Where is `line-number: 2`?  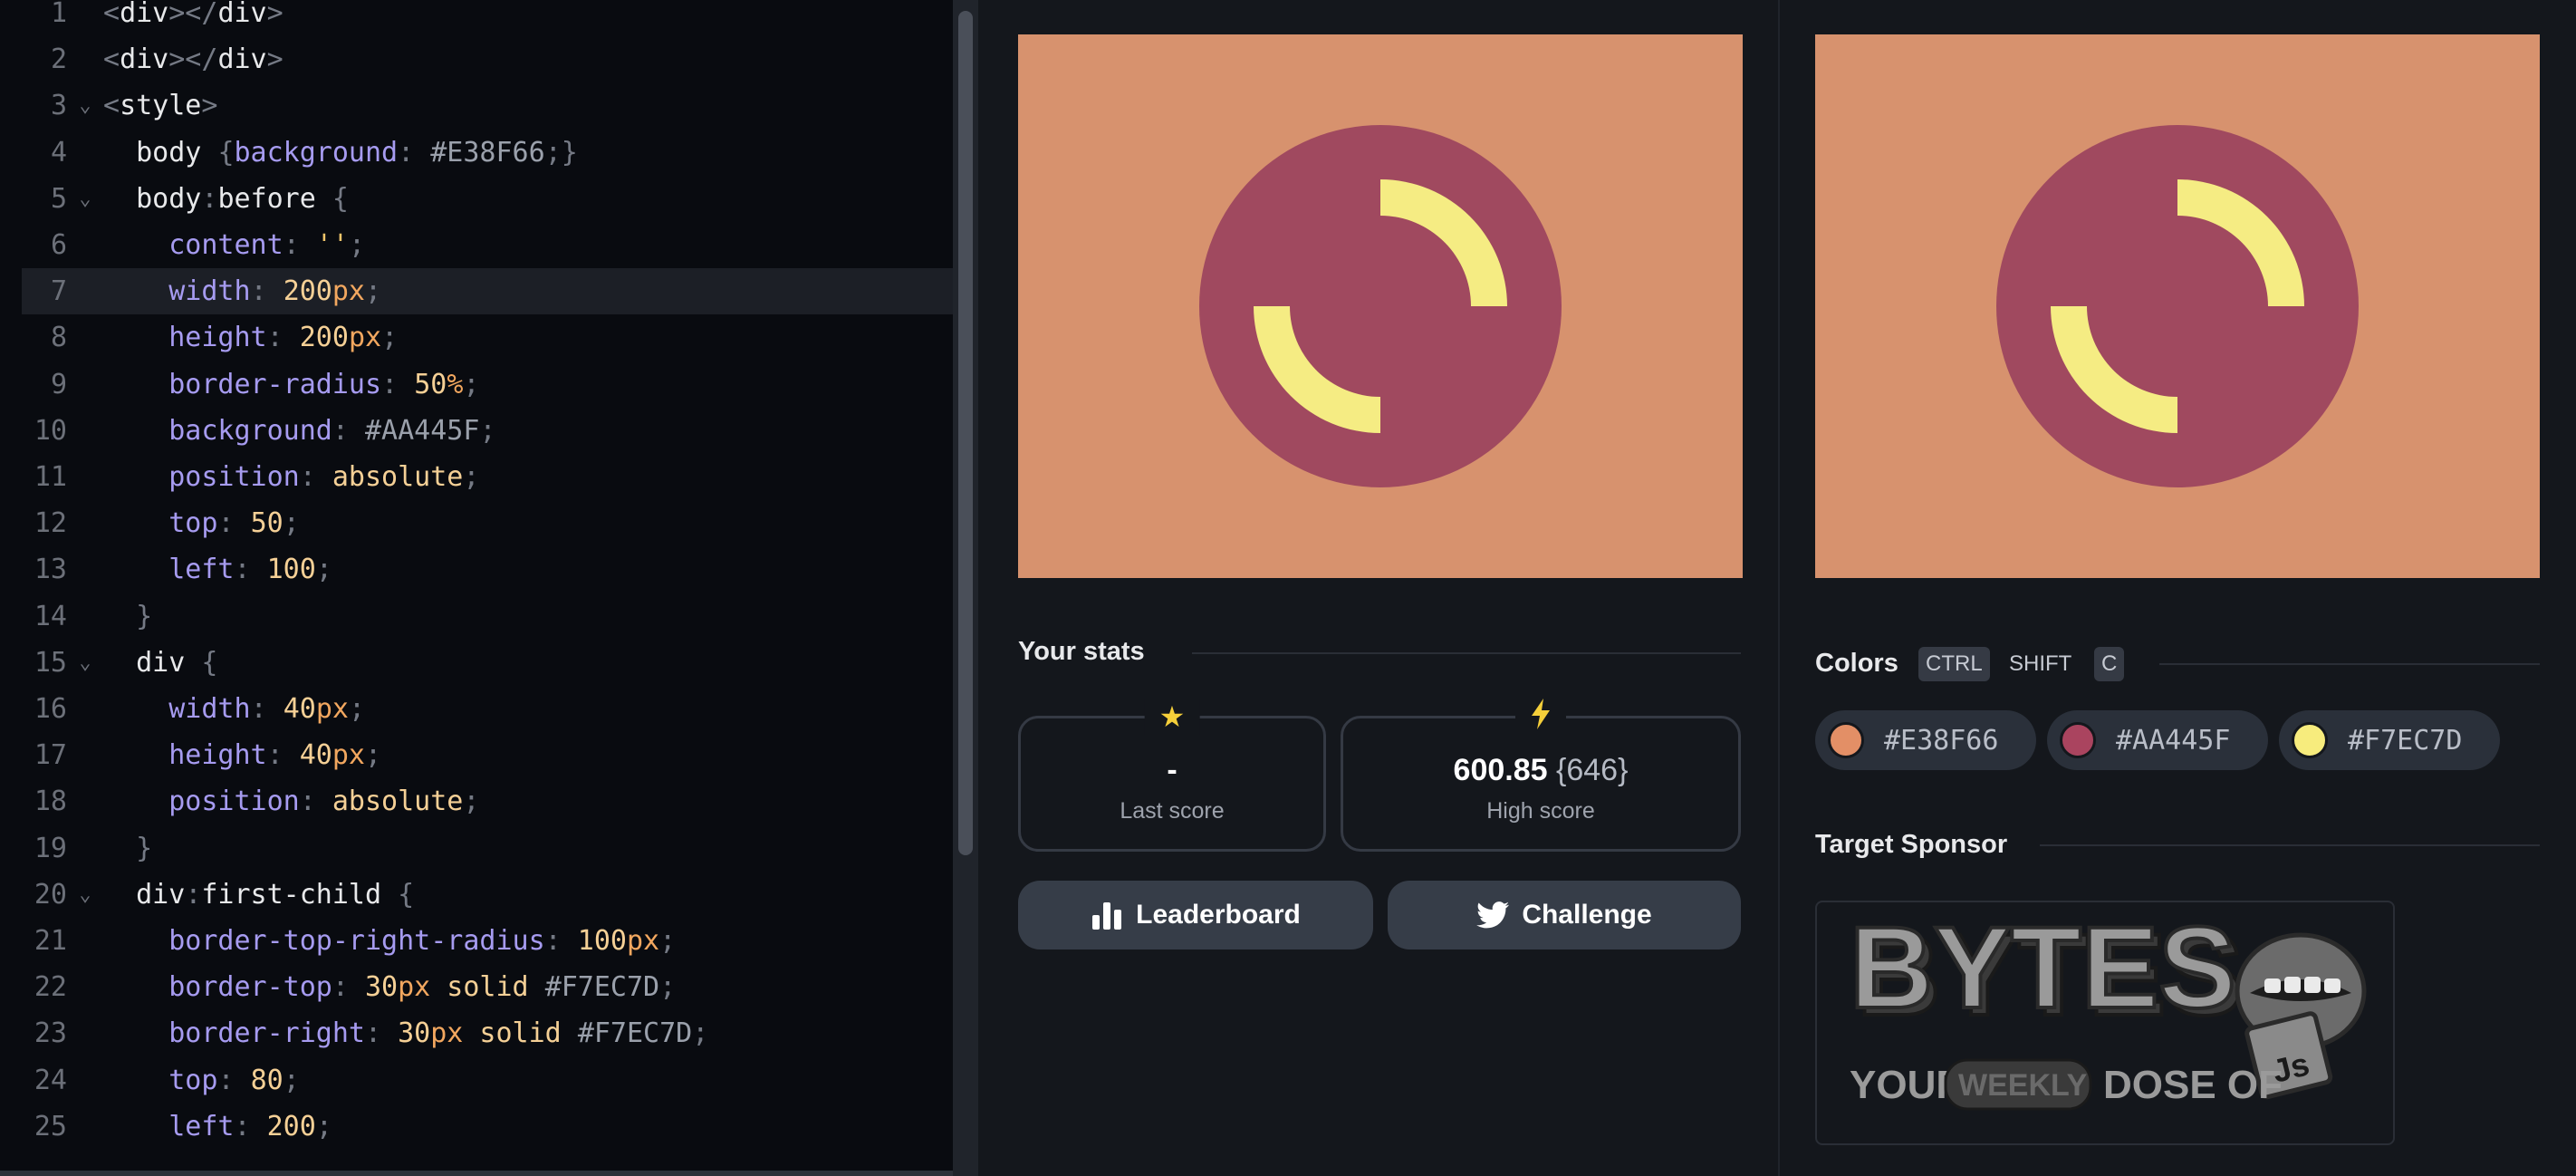 line-number: 2 is located at coordinates (58, 60).